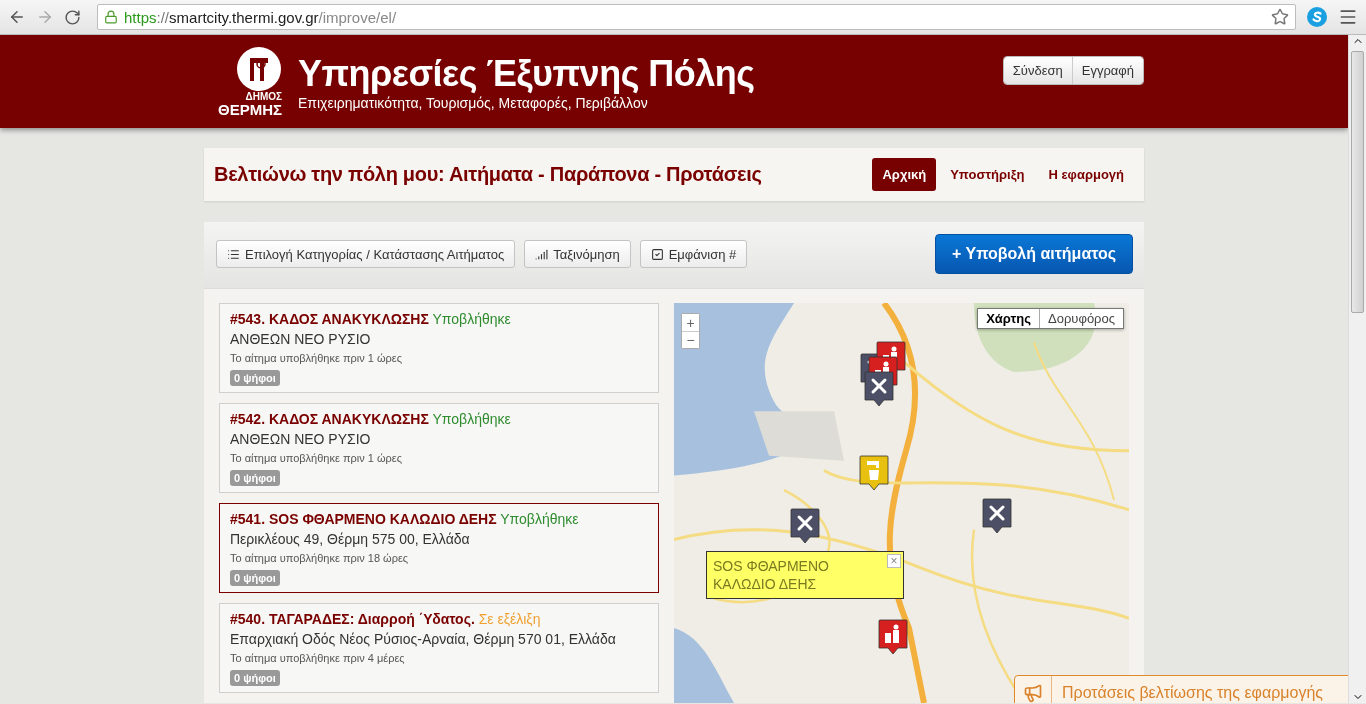  I want to click on request-card: #540. ΤΑΓΑΡΑΔΕΣ: Διαρροή ΄Υδατος. Σε εξέλιξη Επαρχιακή Οδός Νέος Ρύσιος-Αρναία, Θέρμη 570 01, Ελλάδα Το αίτημα υποβλήθηκε πριν 4 μέρες 0 ψήφοι, so click(439, 648).